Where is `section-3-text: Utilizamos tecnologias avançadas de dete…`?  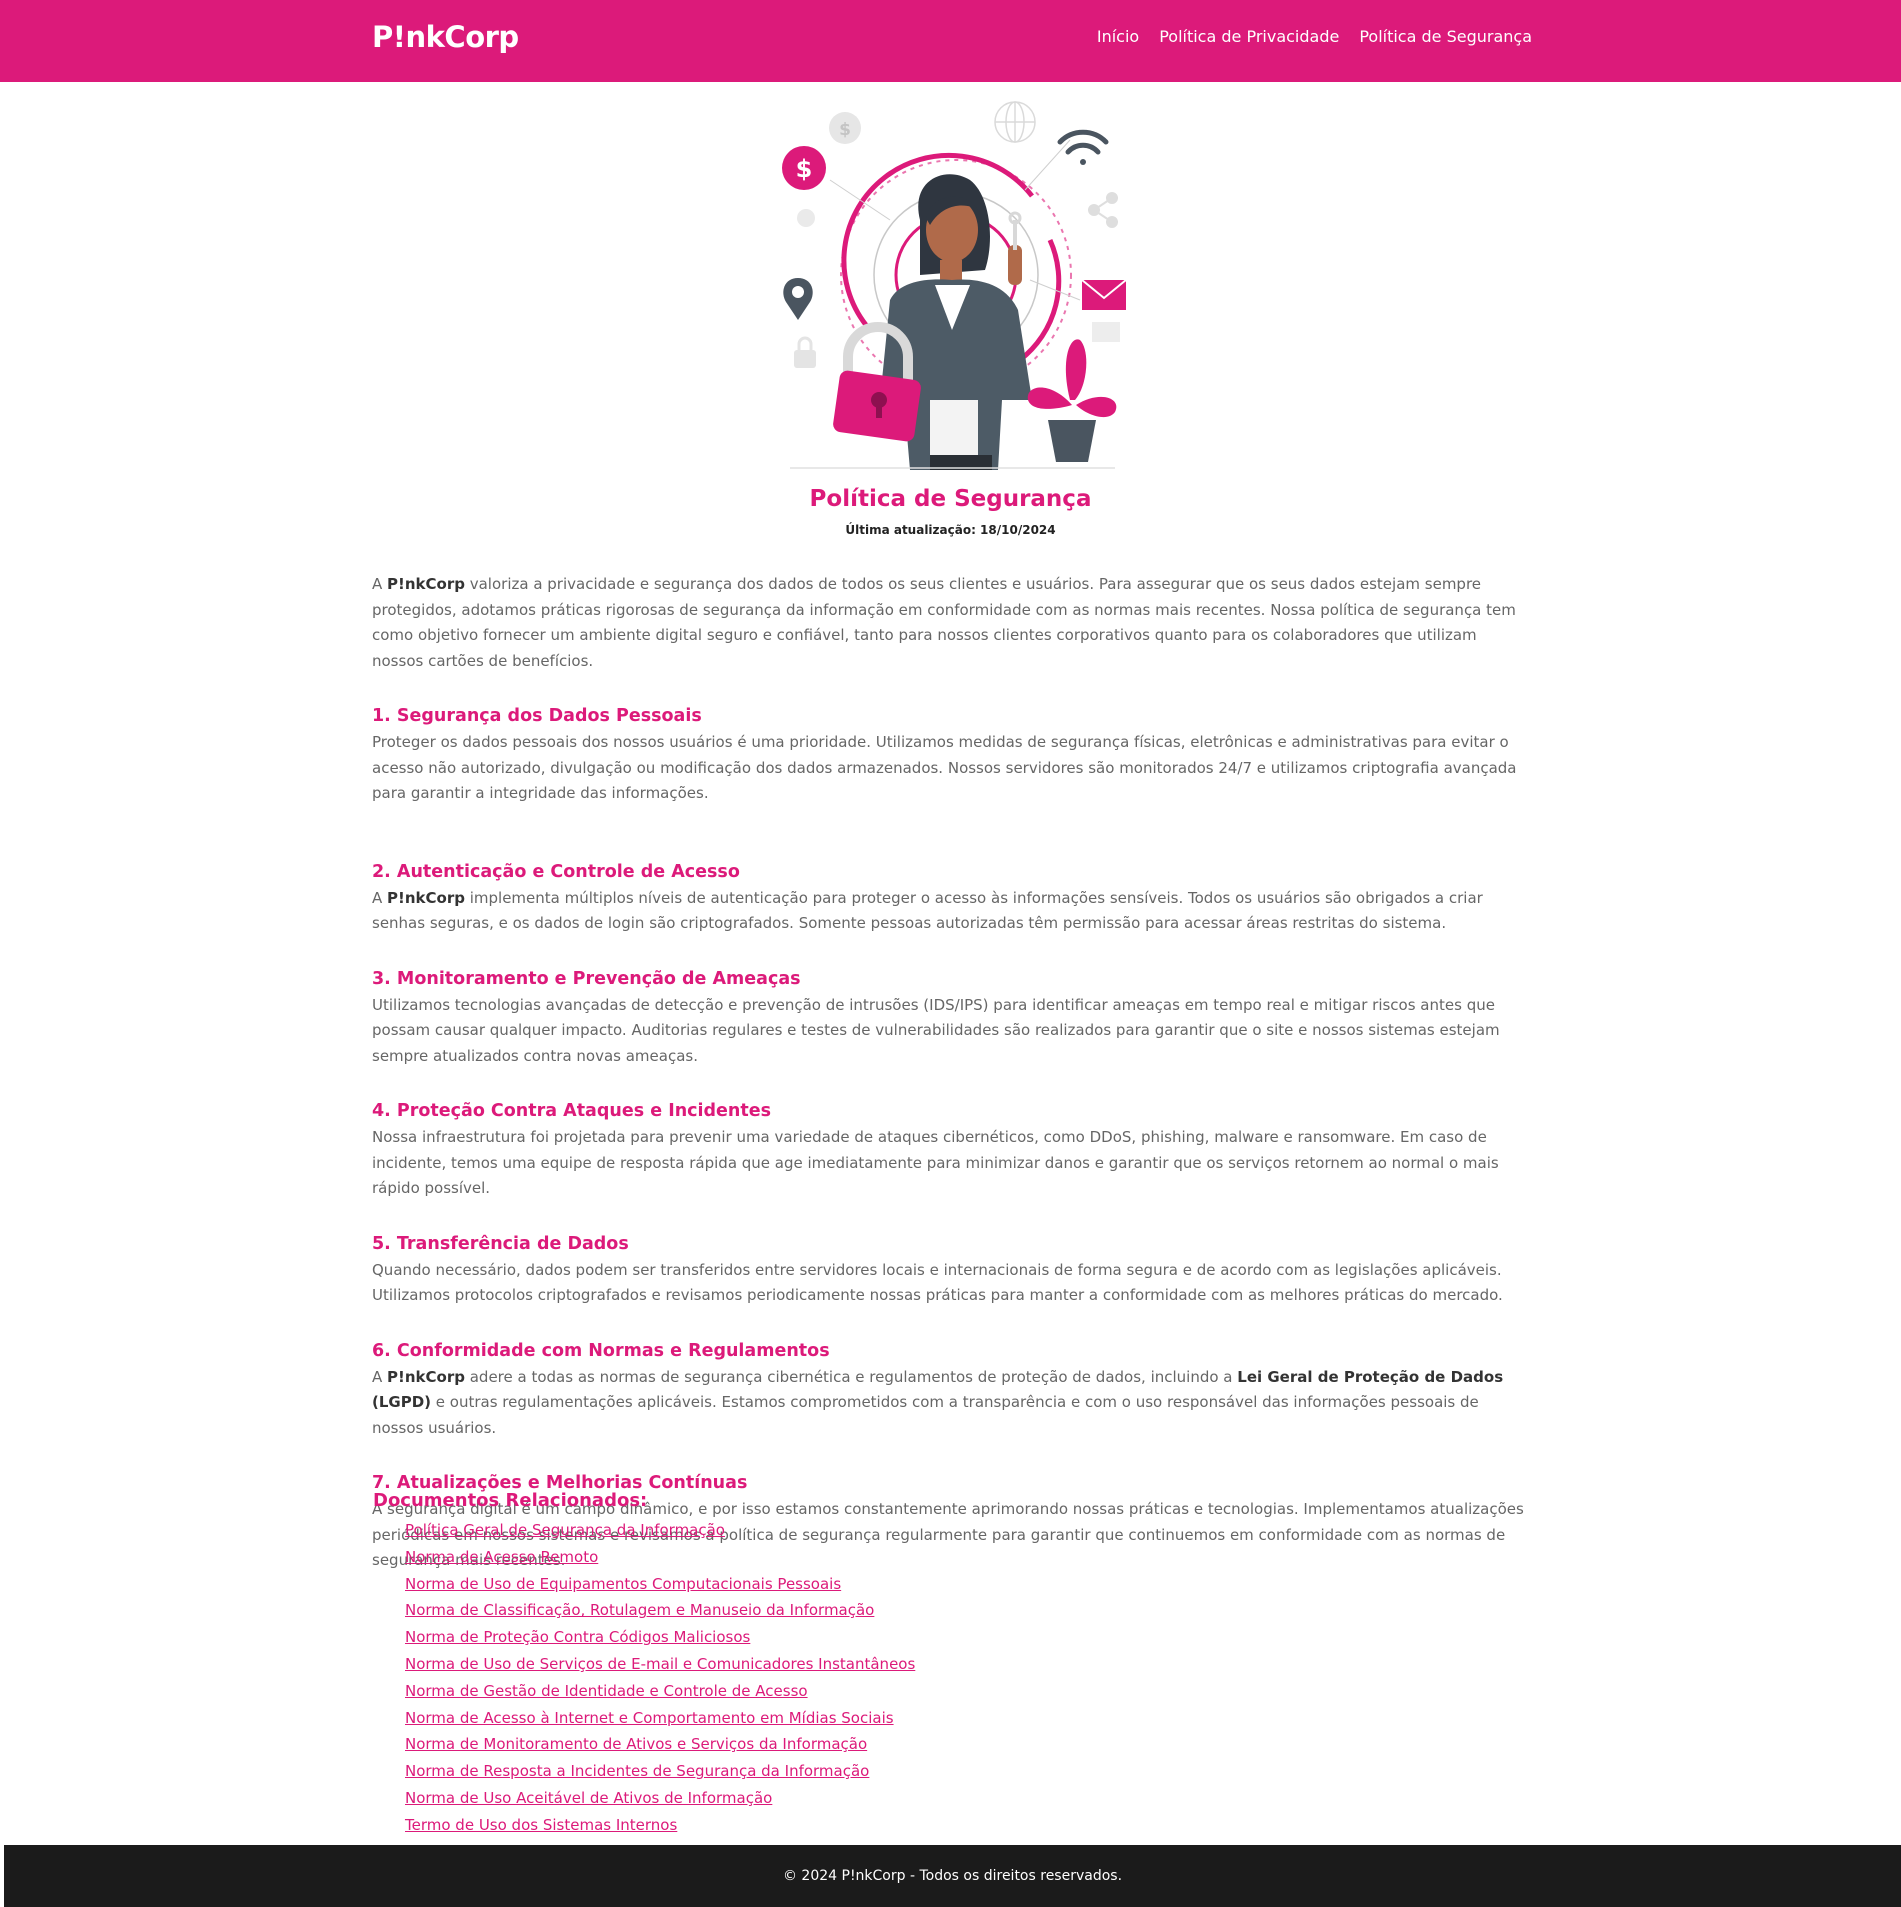 section-3-text: Utilizamos tecnologias avançadas de dete… is located at coordinates (936, 1030).